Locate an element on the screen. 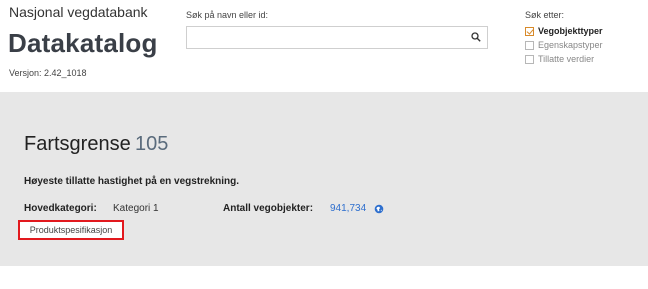 This screenshot has height=289, width=648. filter-item-label: Vegobjekttyper is located at coordinates (570, 31).